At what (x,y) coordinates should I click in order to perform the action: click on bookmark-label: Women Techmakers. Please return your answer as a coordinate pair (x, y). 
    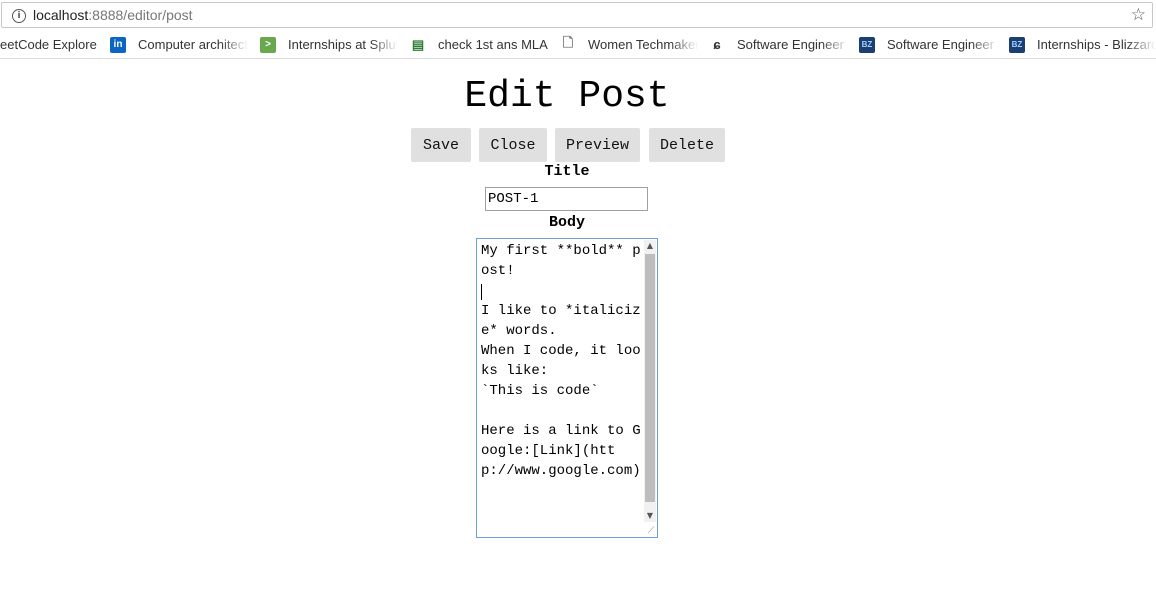
    Looking at the image, I should click on (643, 44).